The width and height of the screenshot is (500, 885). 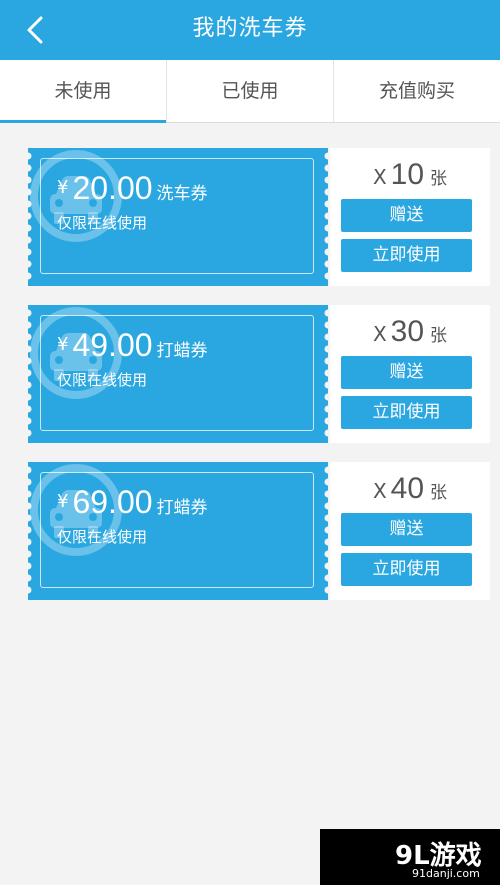 What do you see at coordinates (83, 91) in the screenshot?
I see `tab-unused: 未使用` at bounding box center [83, 91].